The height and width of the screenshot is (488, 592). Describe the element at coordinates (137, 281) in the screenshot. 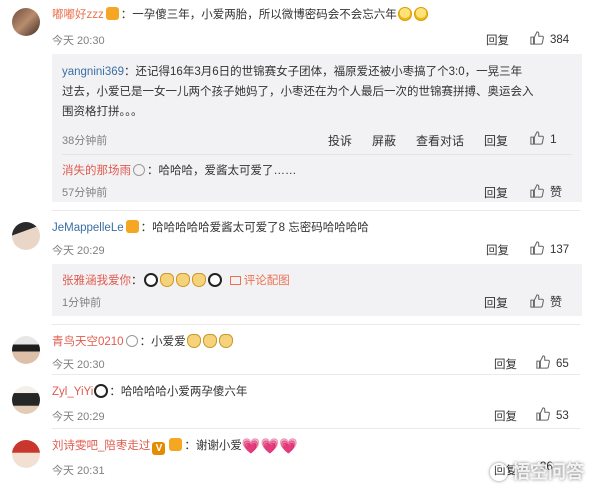

I see `reply-text: ：` at that location.